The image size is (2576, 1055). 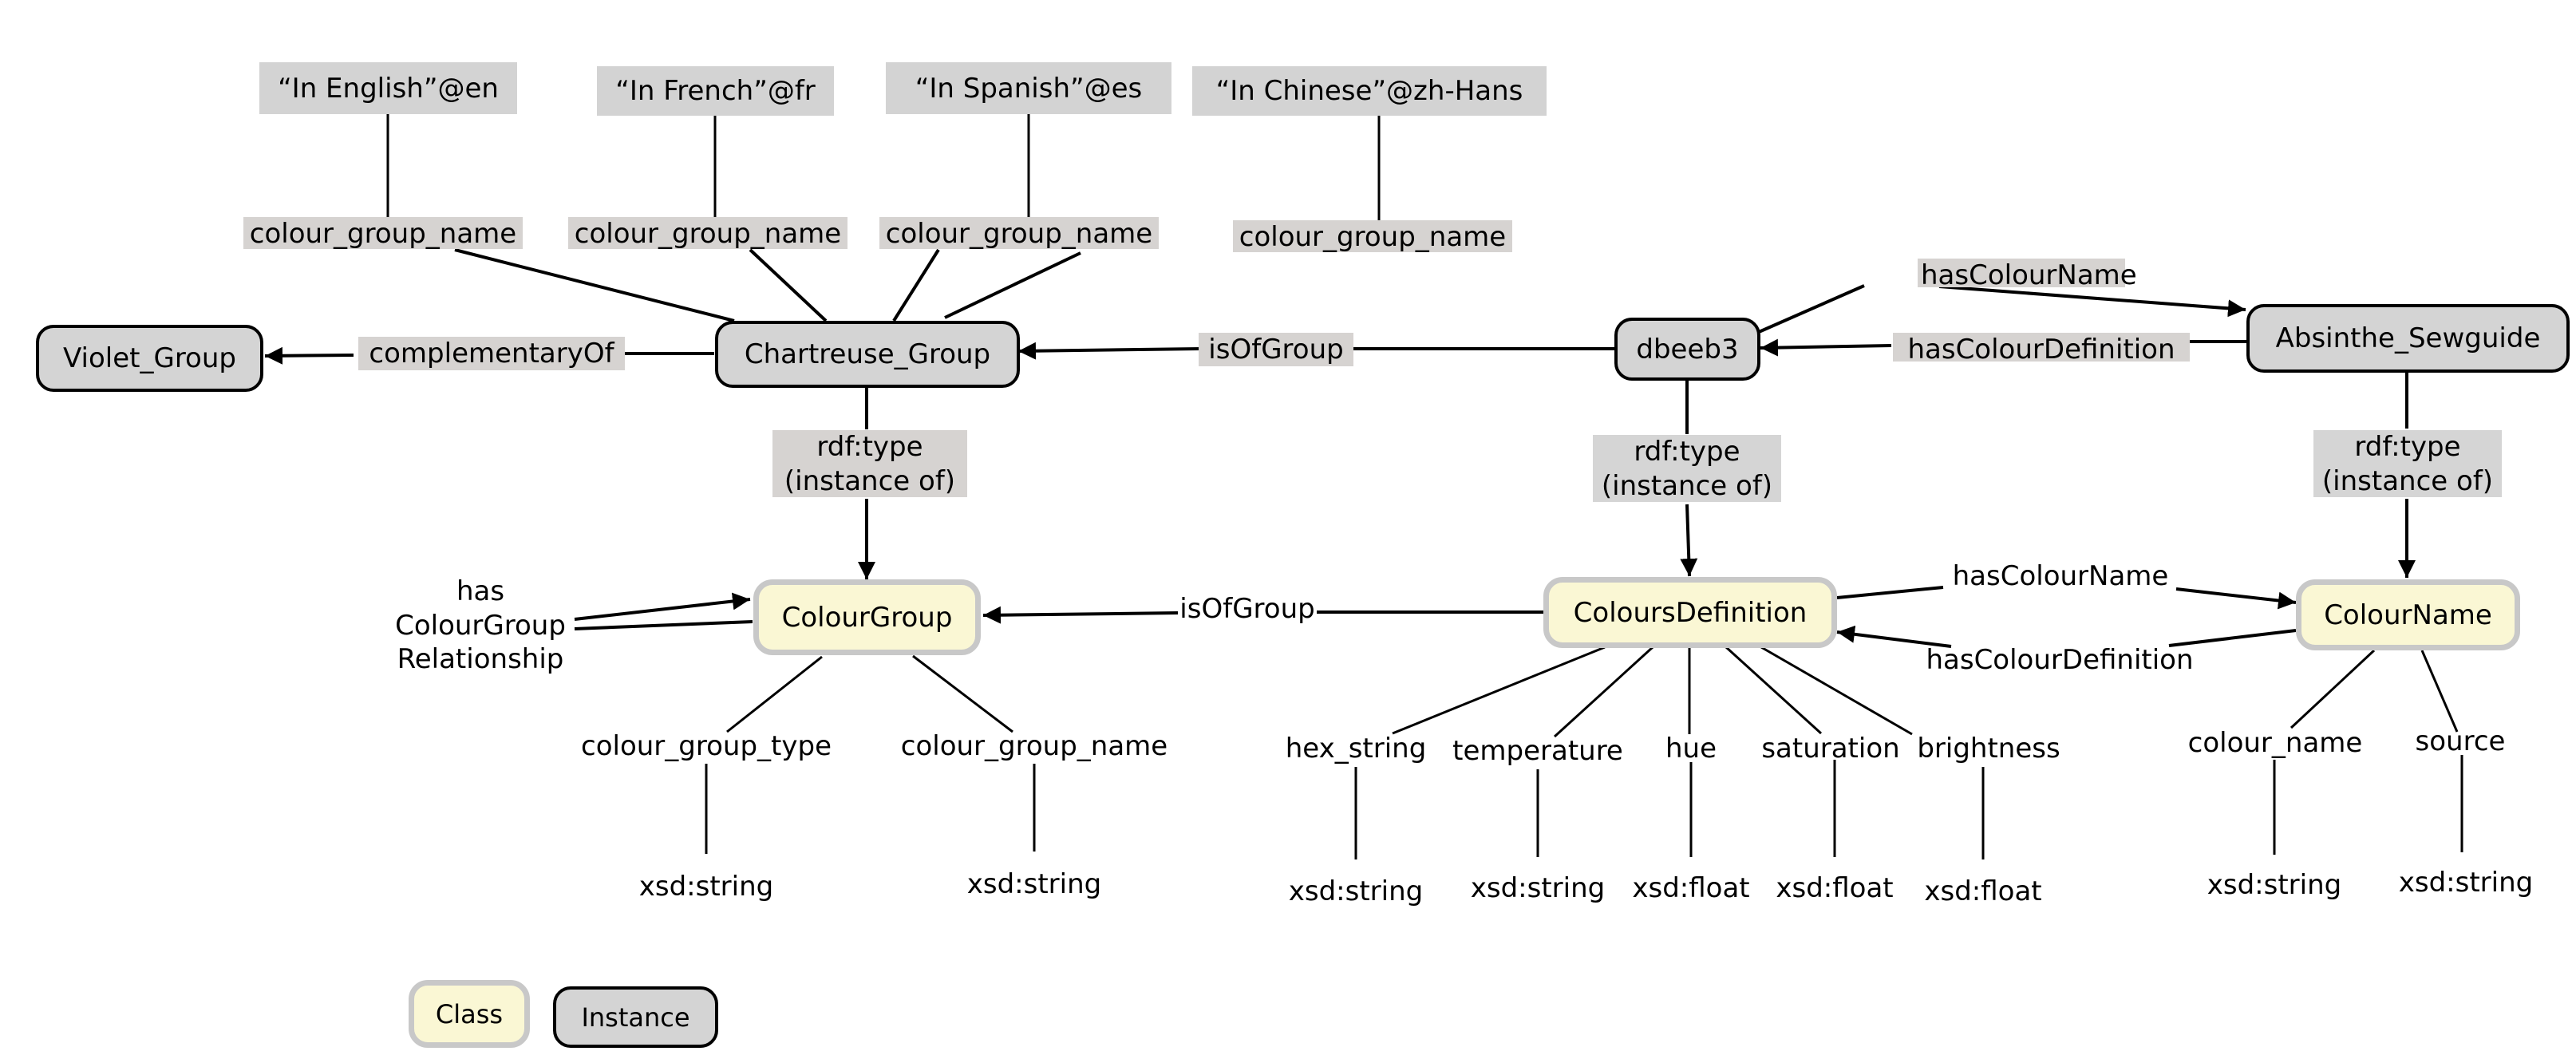 I want to click on literal-french: “In French”@fr, so click(x=715, y=91).